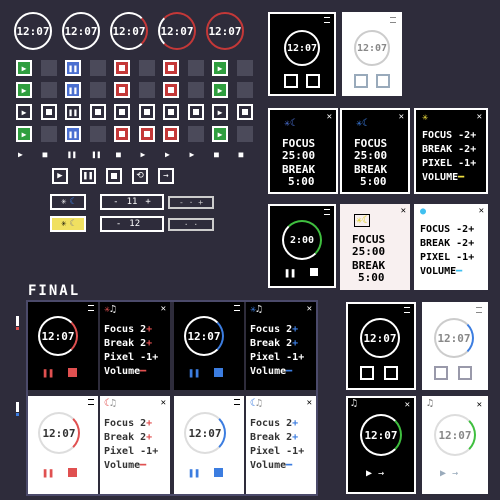 This screenshot has height=500, width=500. What do you see at coordinates (423, 211) in the screenshot?
I see `moon-icon: ●` at bounding box center [423, 211].